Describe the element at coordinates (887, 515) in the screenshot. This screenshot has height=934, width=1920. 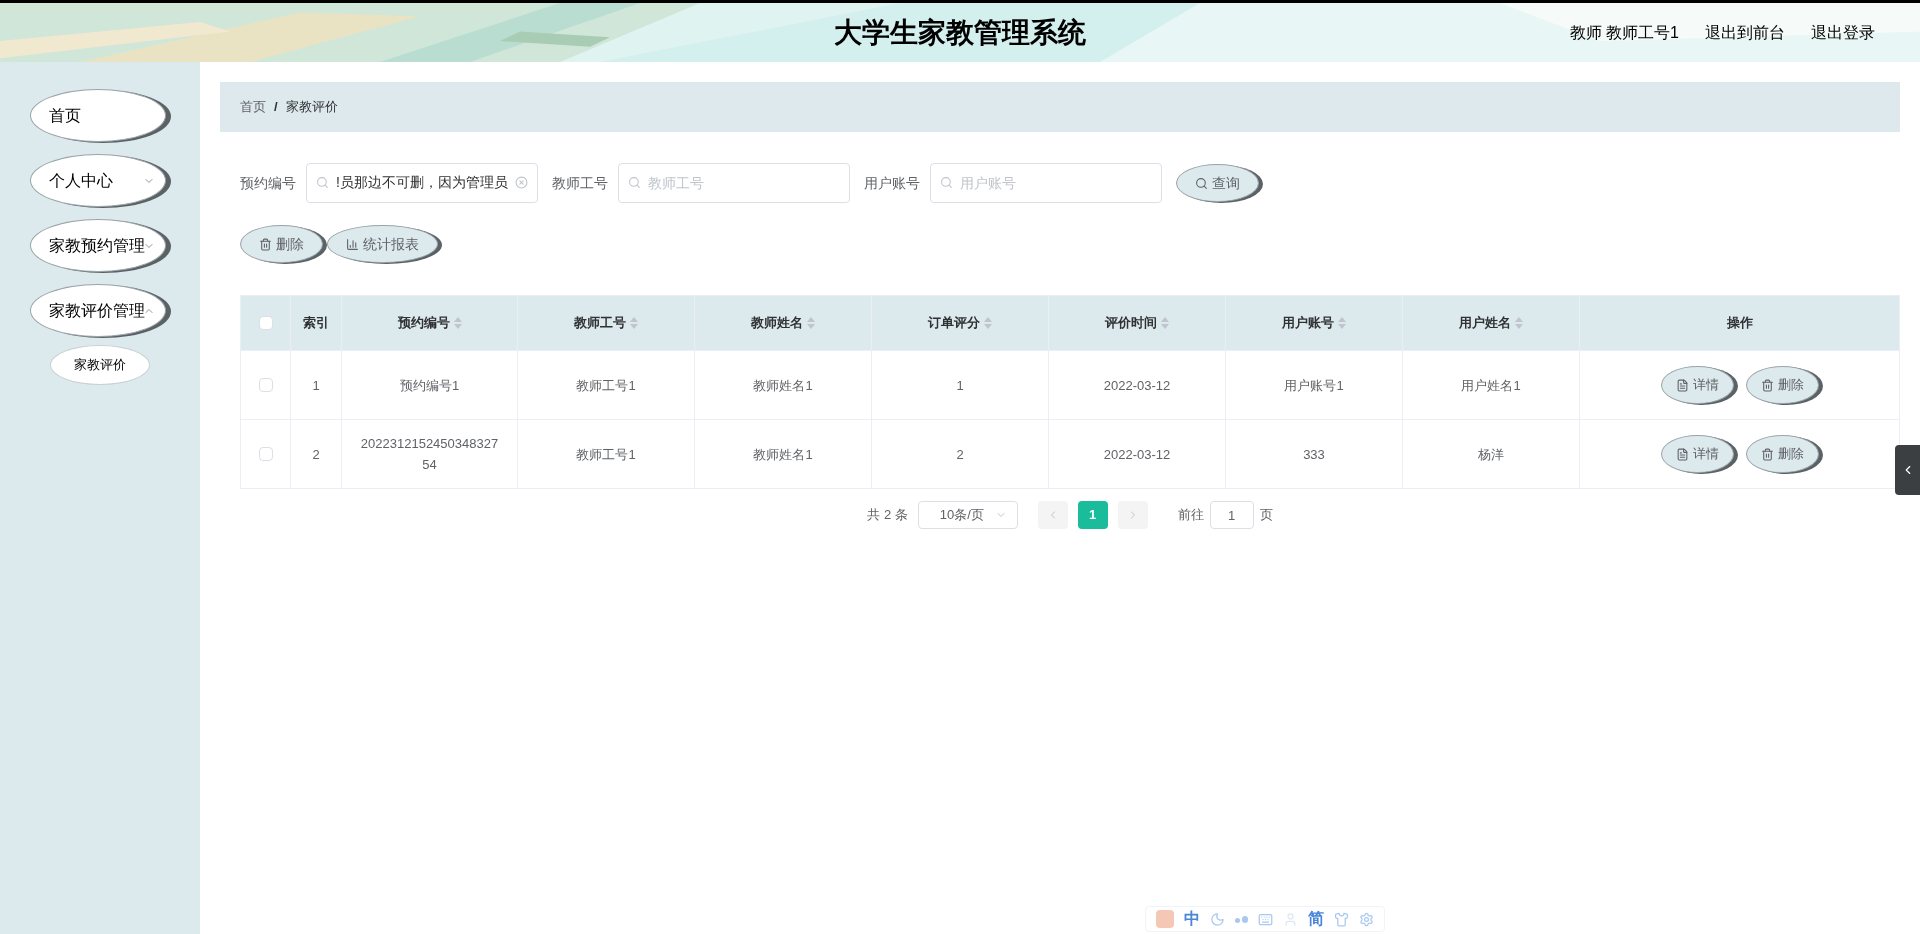
I see `total-count: 共 2 条` at that location.